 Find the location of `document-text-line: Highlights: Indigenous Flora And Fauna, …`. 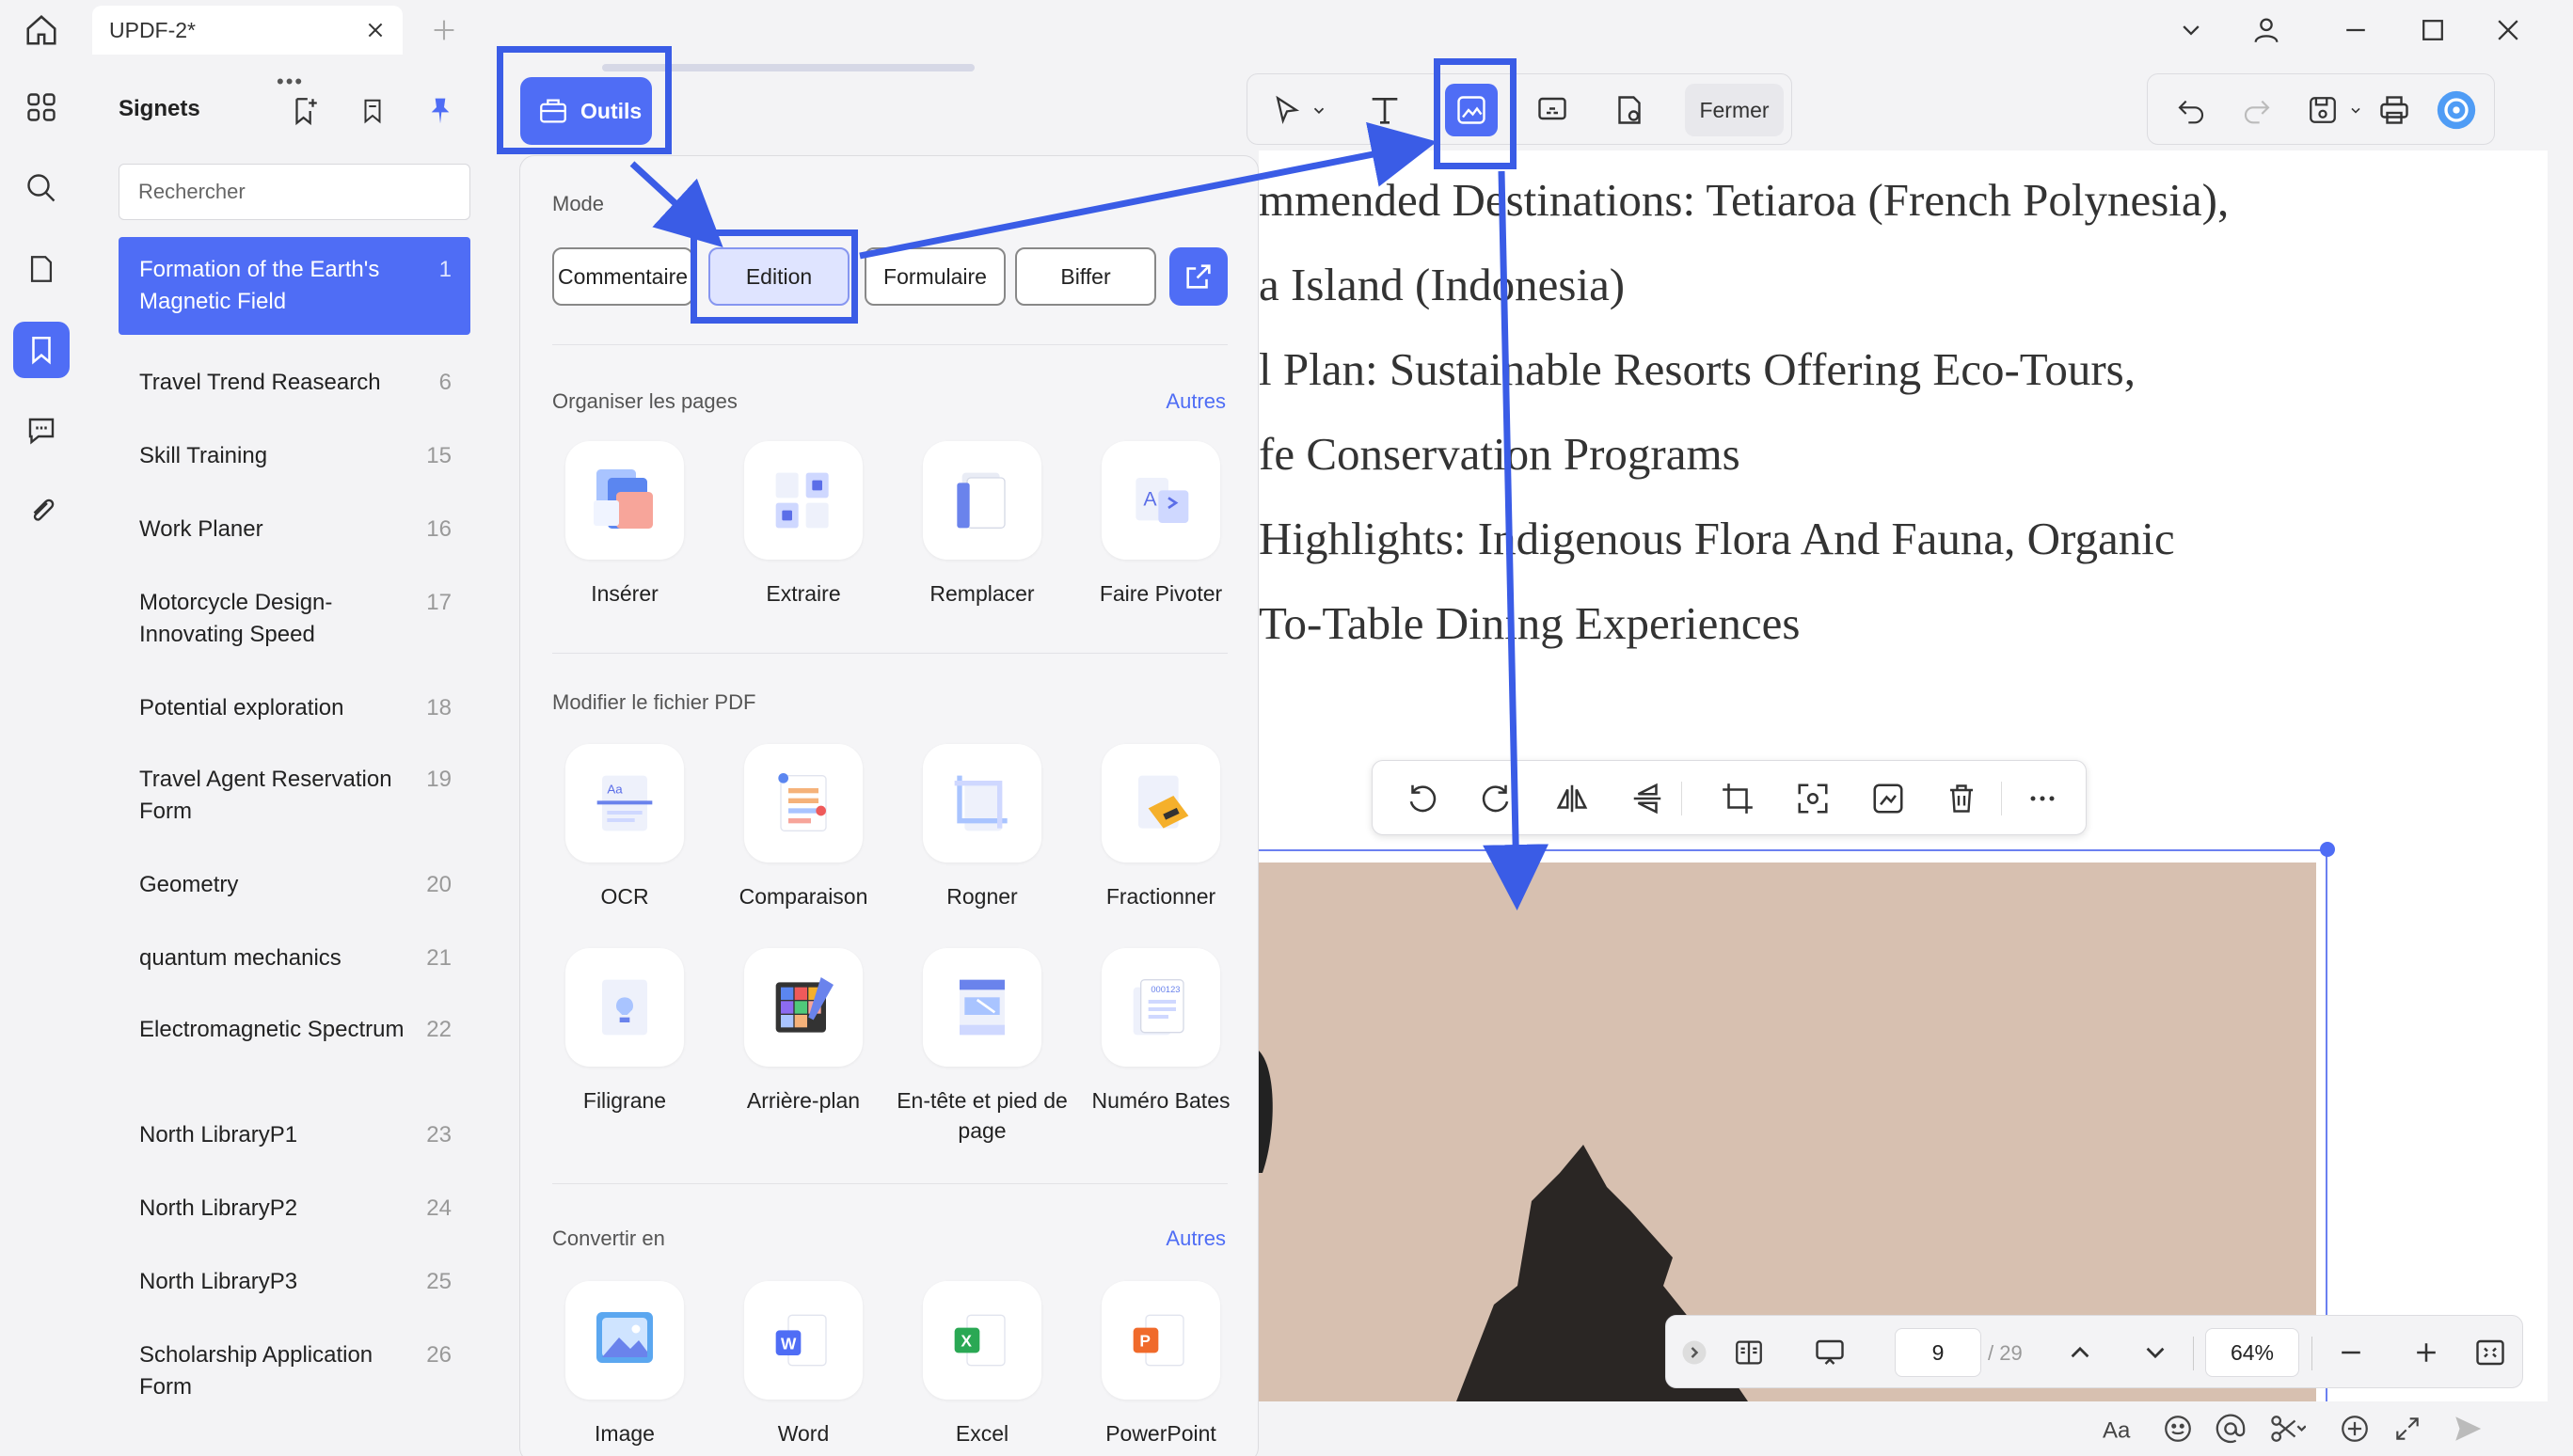

document-text-line: Highlights: Indigenous Flora And Fauna, … is located at coordinates (1717, 538).